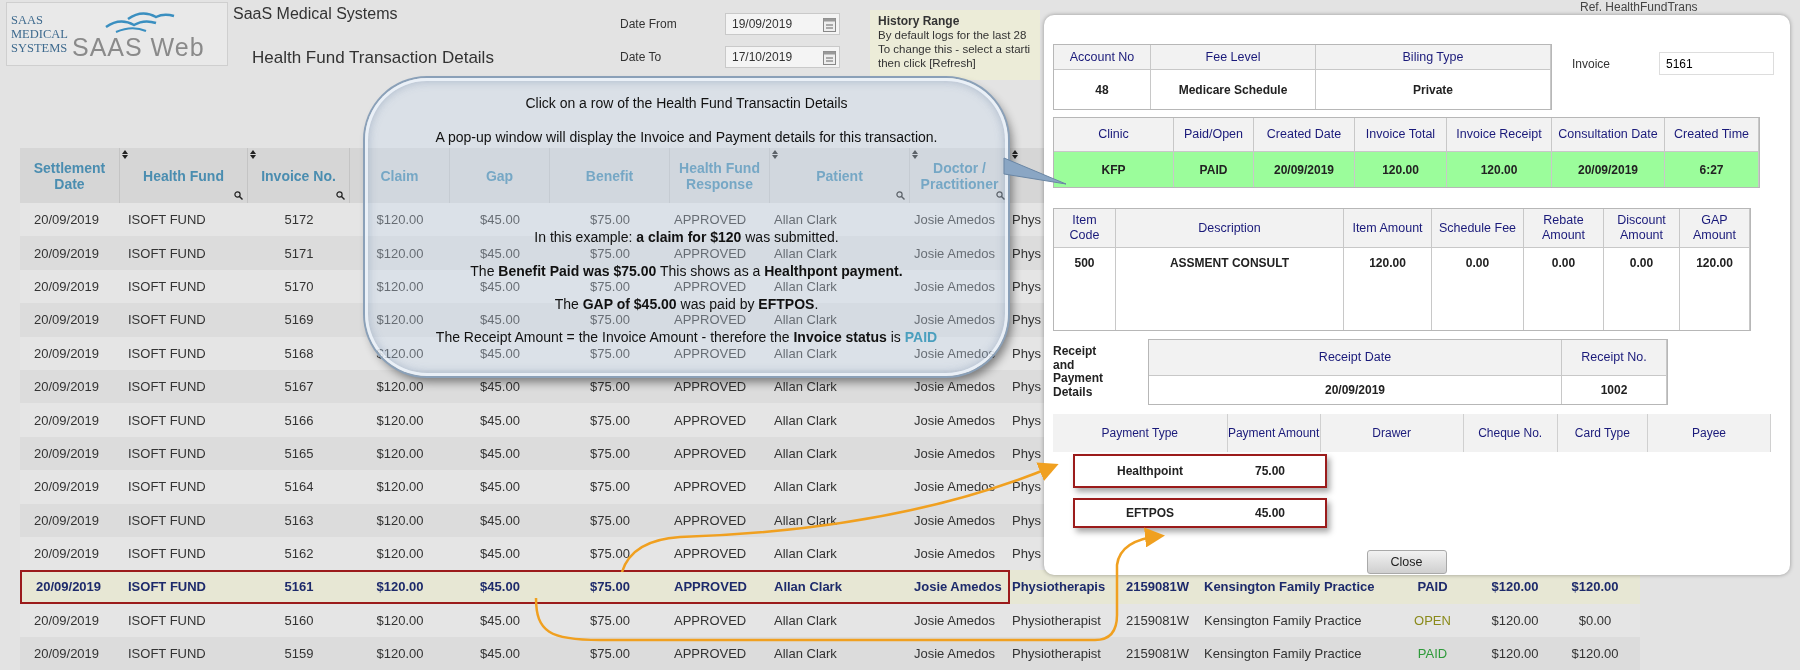 This screenshot has width=1800, height=670. Describe the element at coordinates (1085, 289) in the screenshot. I see `table-cell: 500` at that location.